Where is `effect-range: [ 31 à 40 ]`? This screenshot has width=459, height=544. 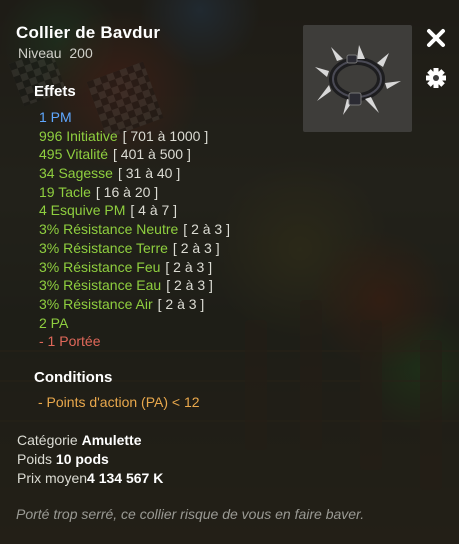
effect-range: [ 31 à 40 ] is located at coordinates (149, 173).